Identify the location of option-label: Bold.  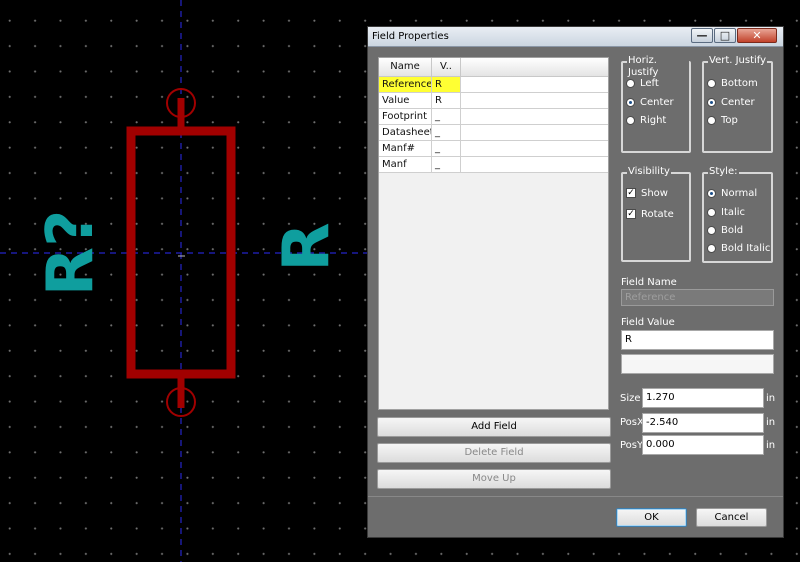
(732, 230).